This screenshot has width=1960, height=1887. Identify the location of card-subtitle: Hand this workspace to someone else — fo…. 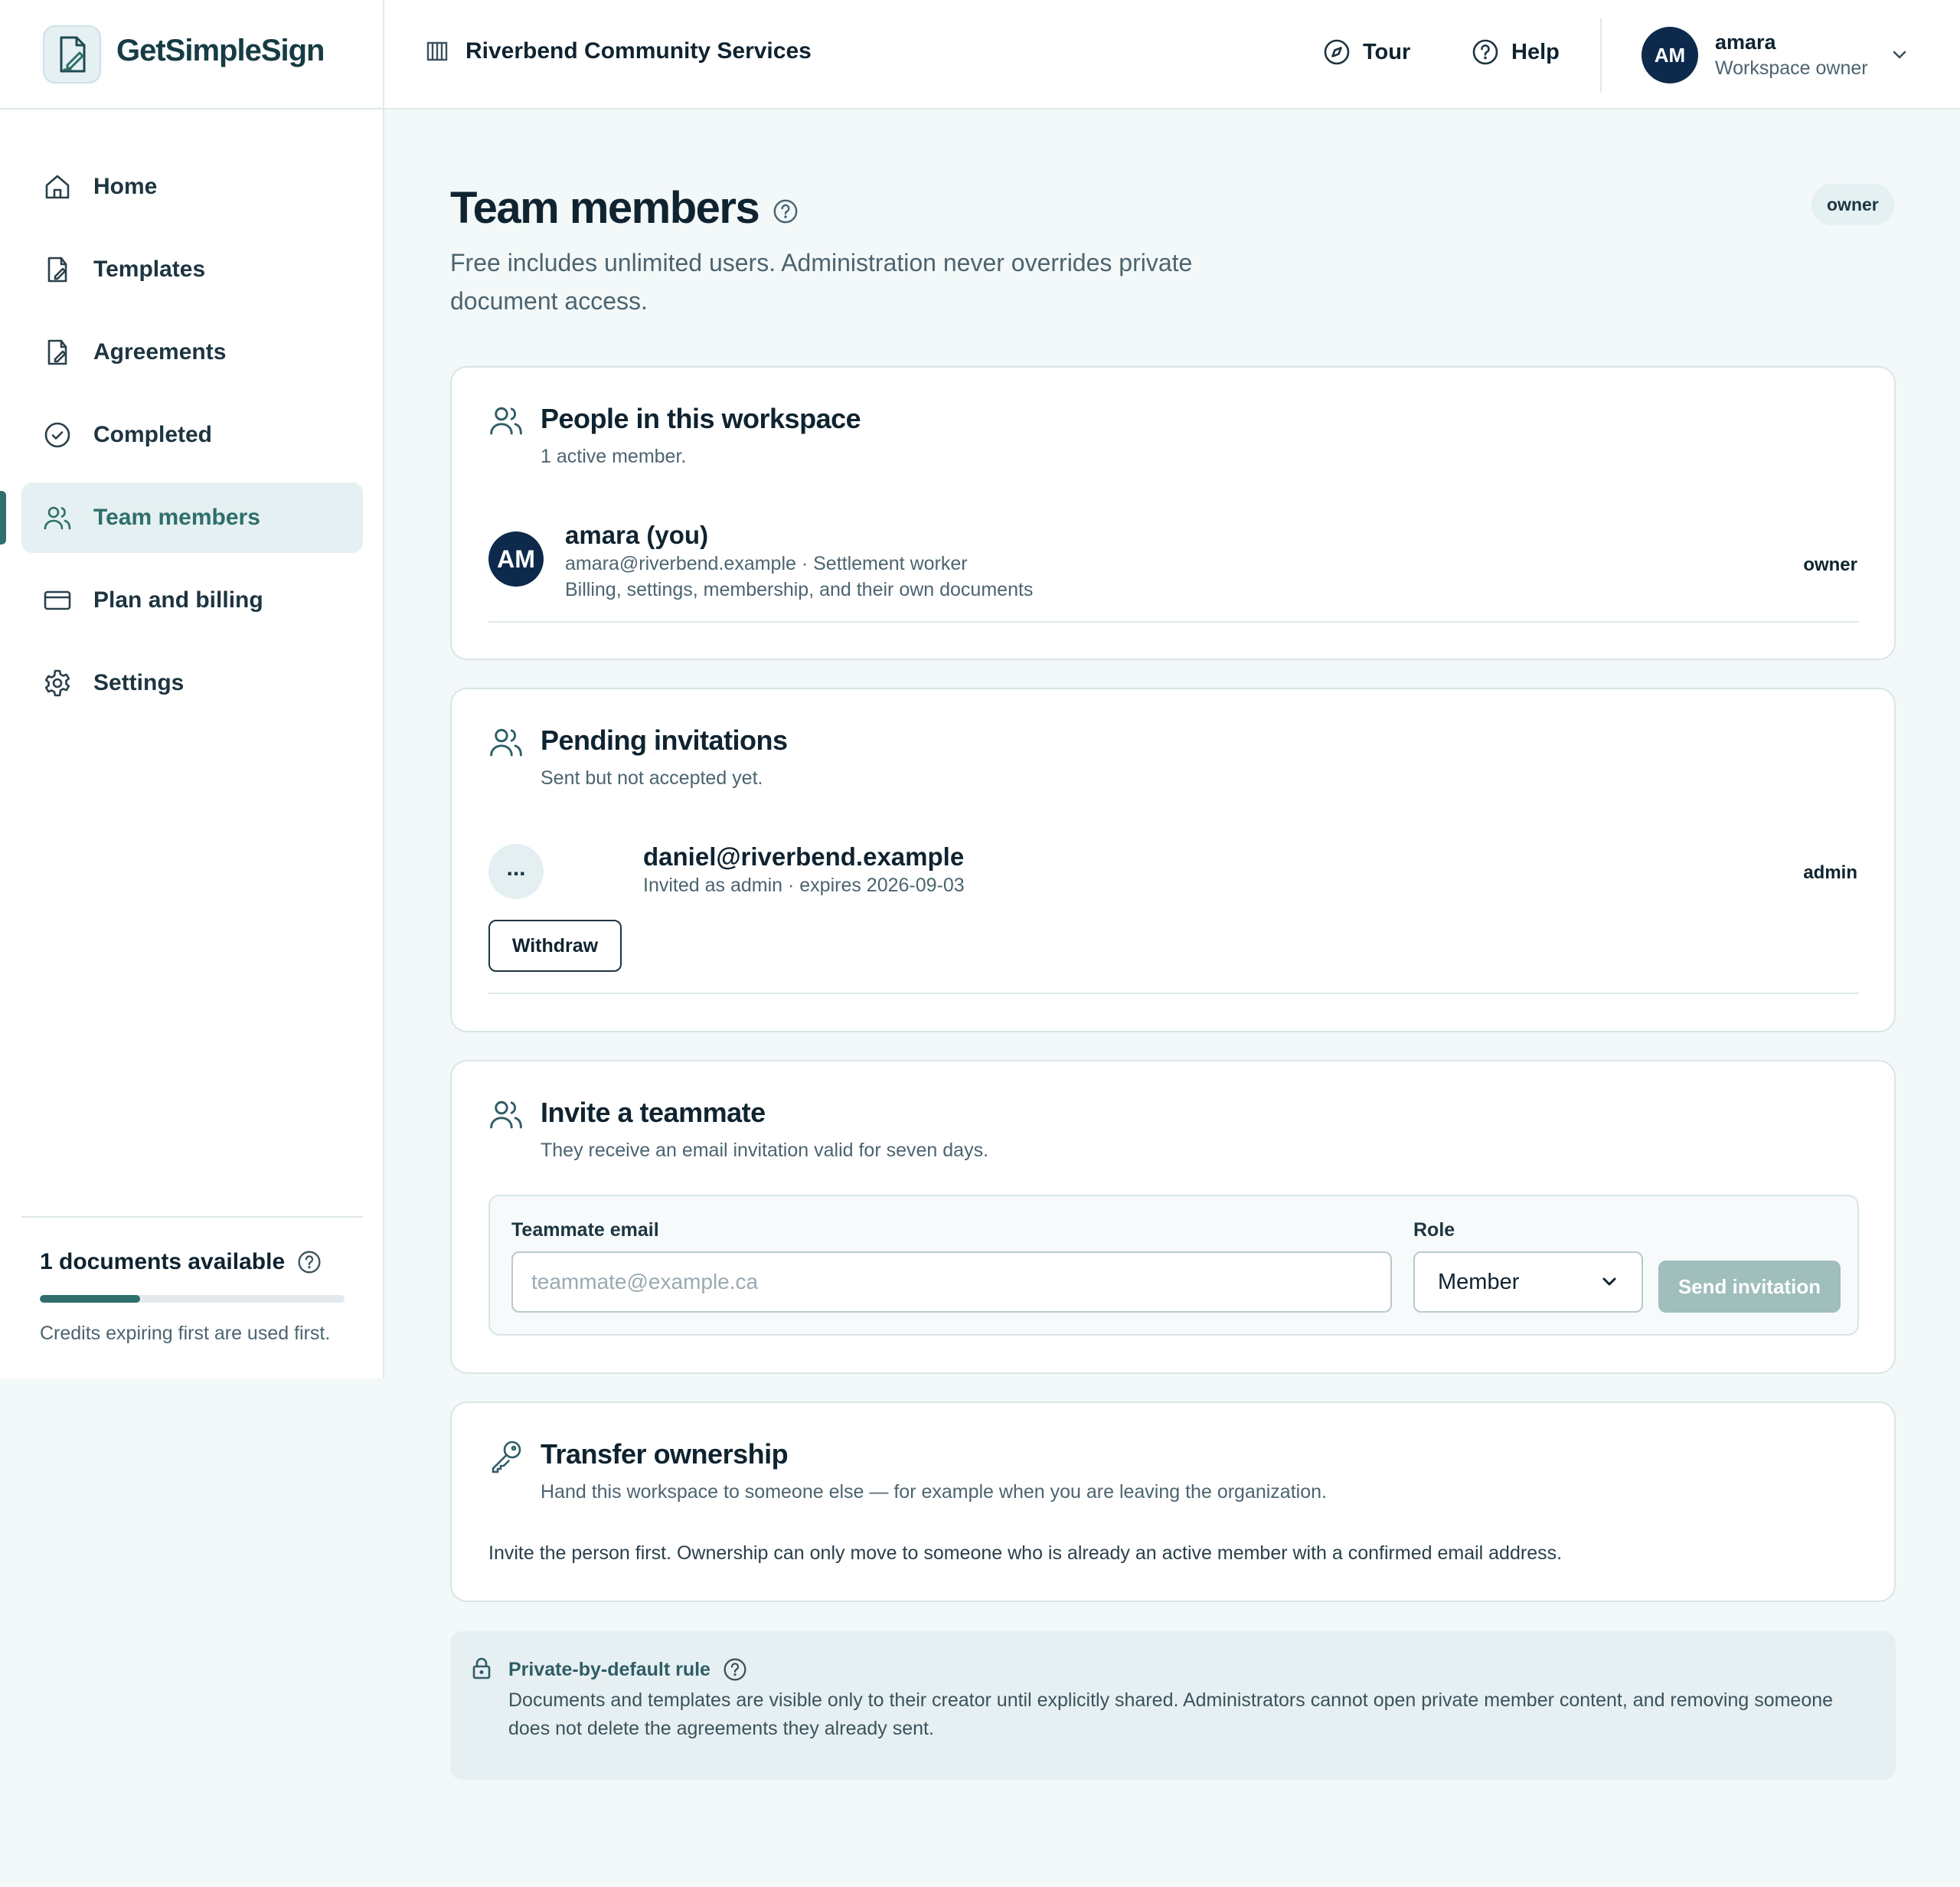
(934, 1492).